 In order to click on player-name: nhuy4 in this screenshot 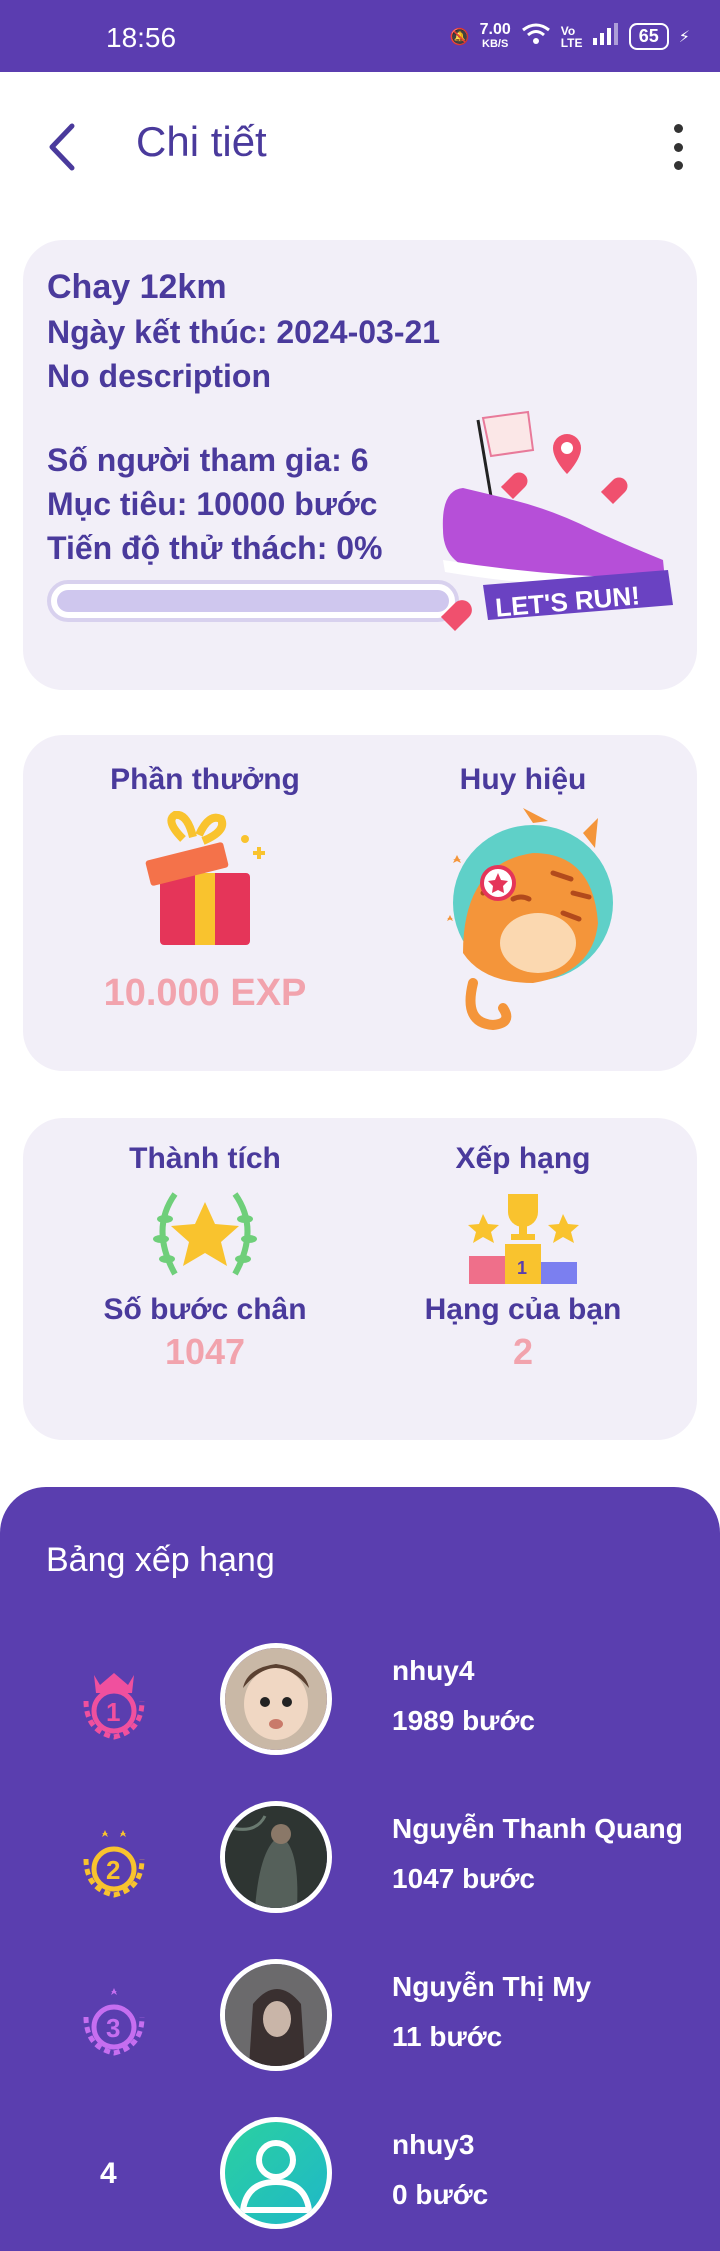, I will do `click(433, 1670)`.